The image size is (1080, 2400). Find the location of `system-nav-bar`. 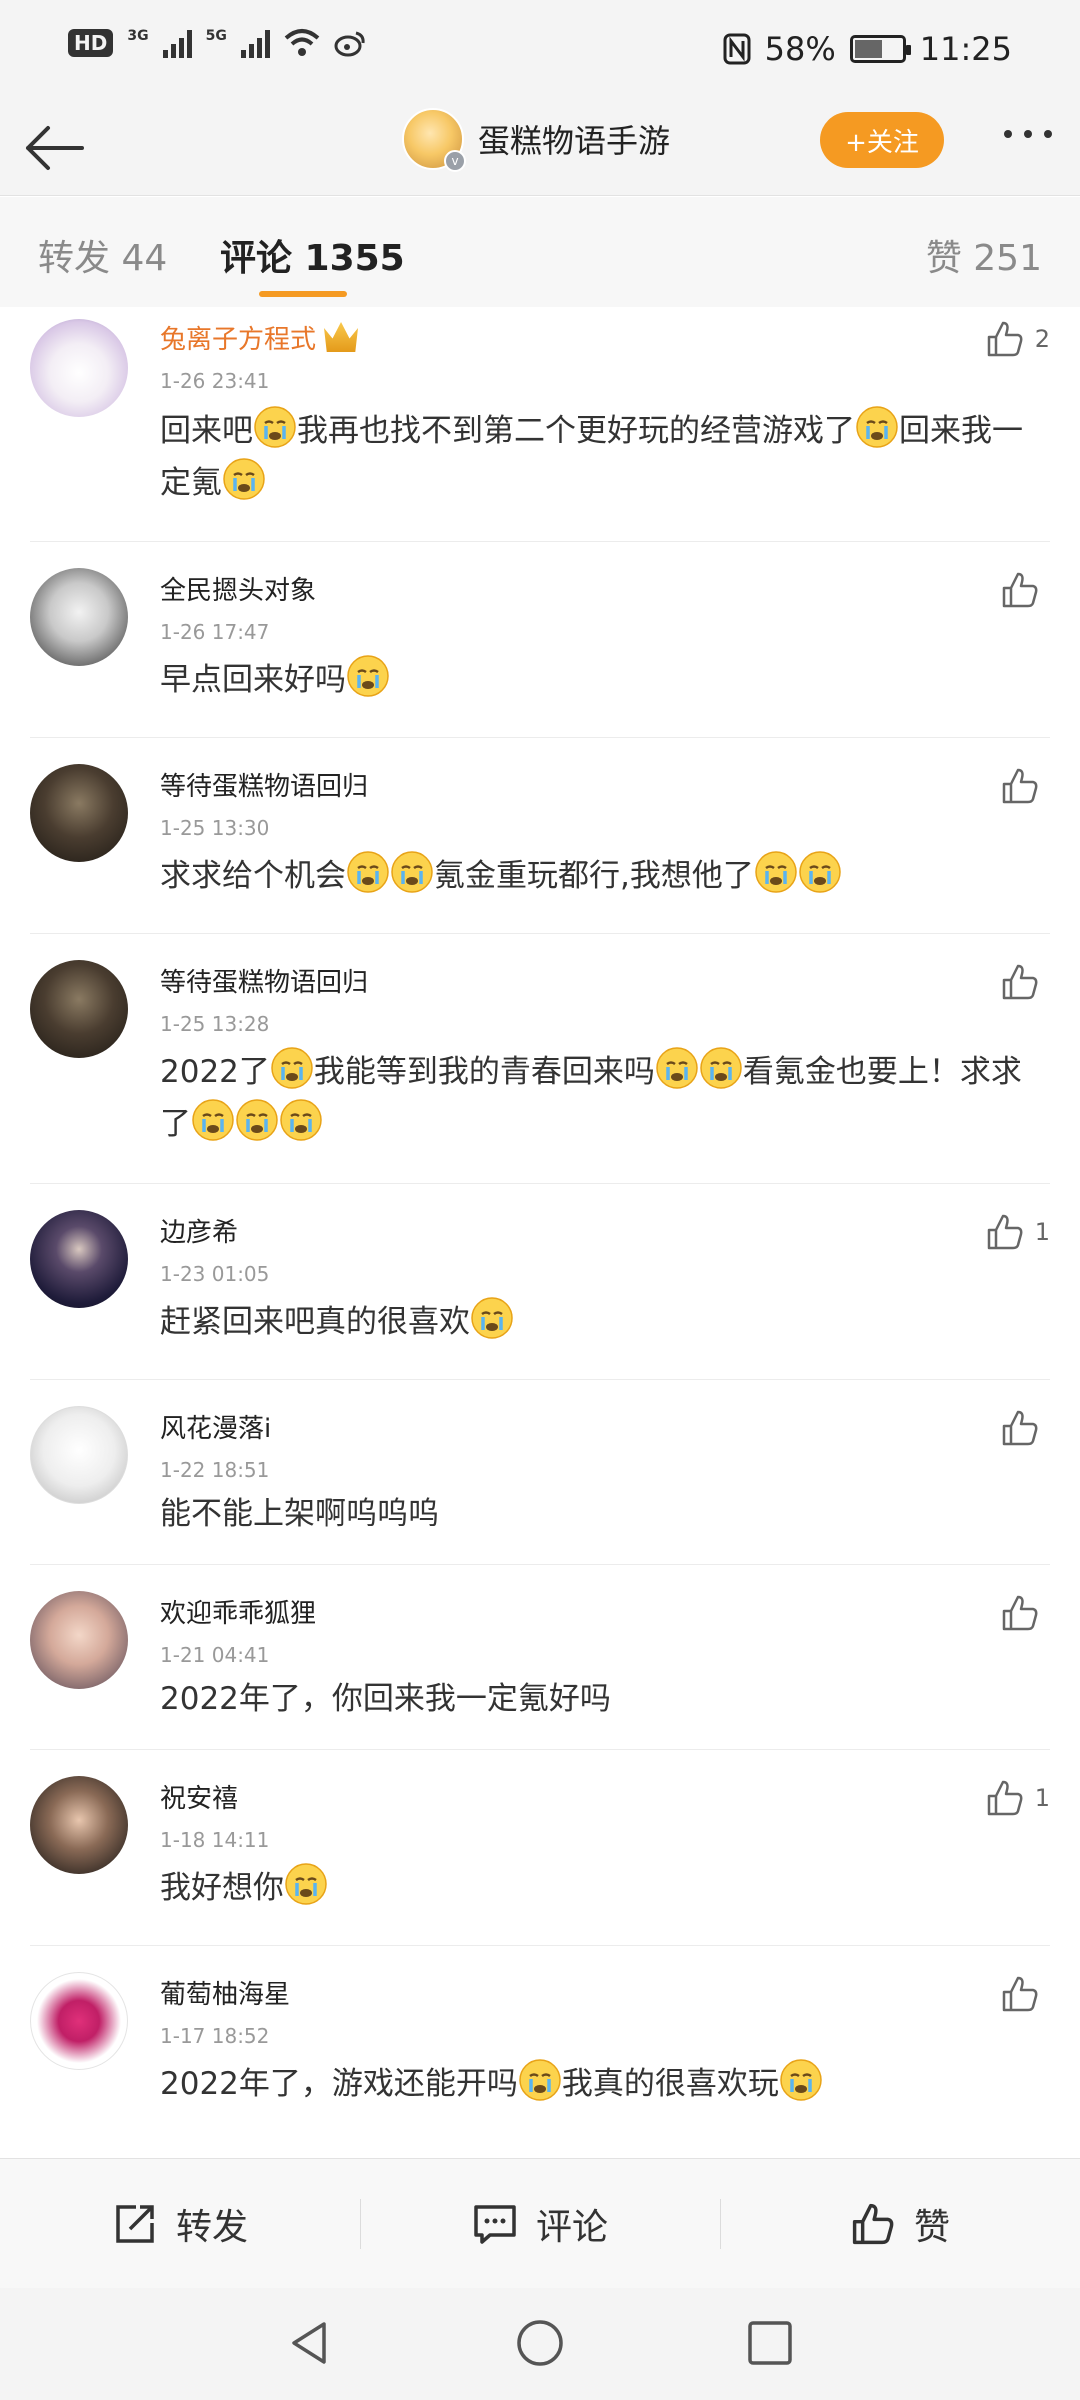

system-nav-bar is located at coordinates (540, 2344).